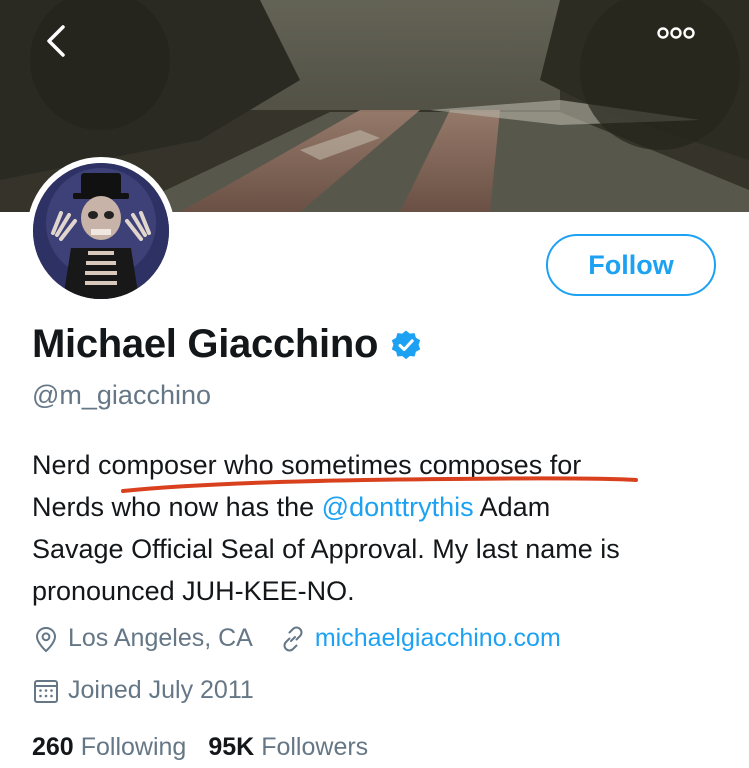 The image size is (749, 768). What do you see at coordinates (315, 747) in the screenshot?
I see `followers-label: Followers` at bounding box center [315, 747].